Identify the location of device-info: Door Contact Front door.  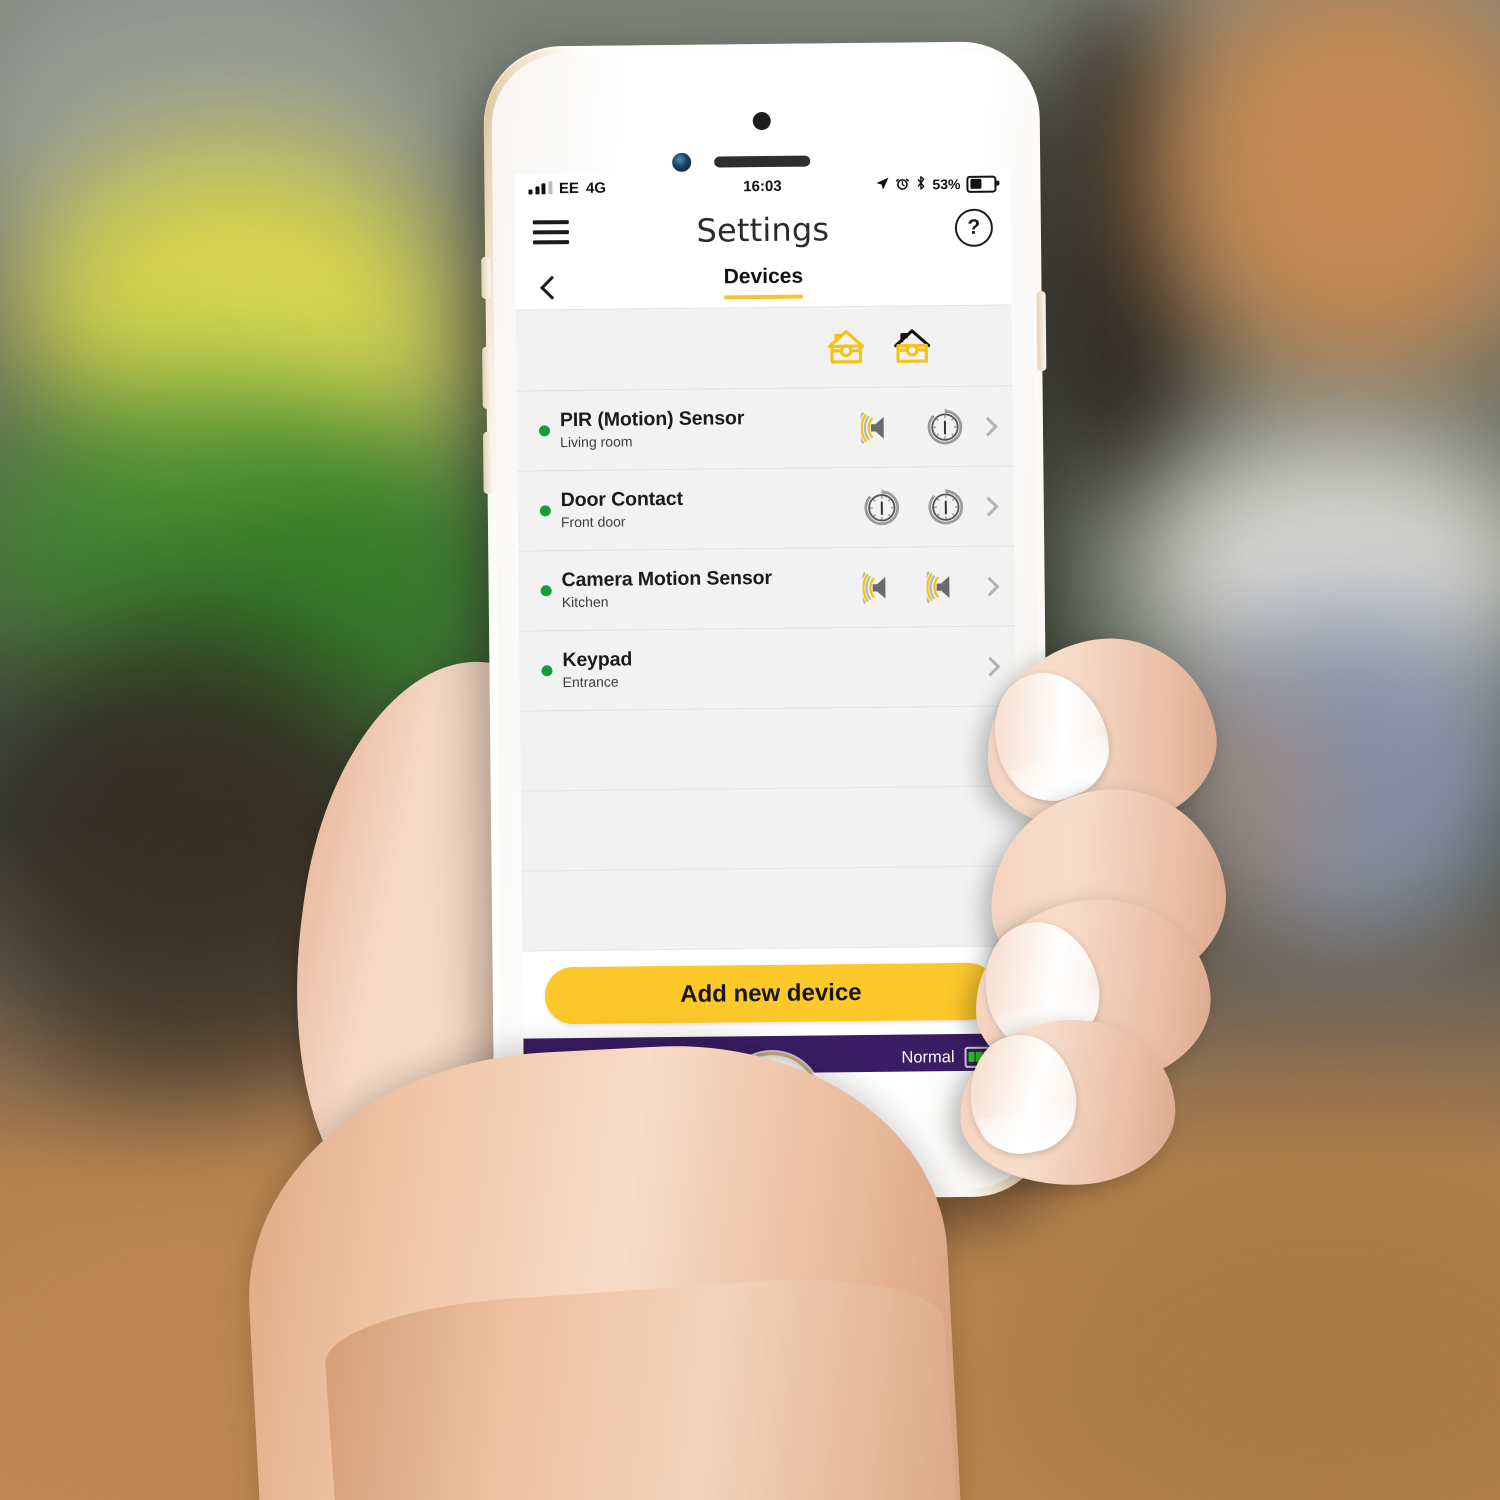
(710, 509).